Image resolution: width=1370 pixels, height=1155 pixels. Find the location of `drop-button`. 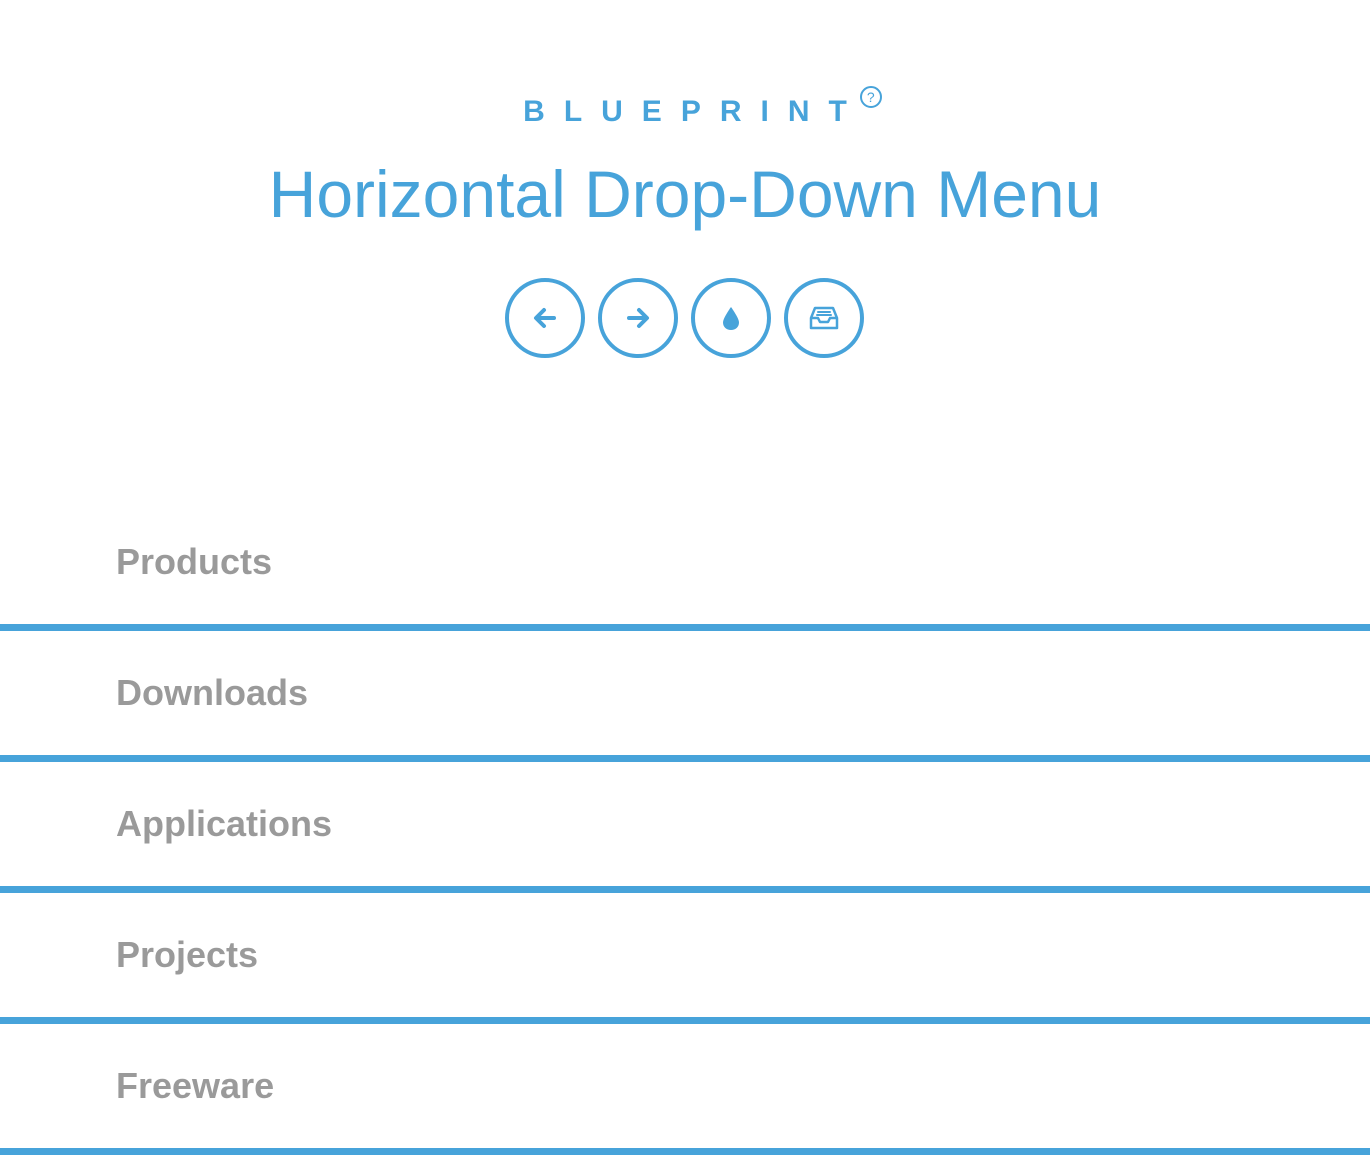

drop-button is located at coordinates (731, 318).